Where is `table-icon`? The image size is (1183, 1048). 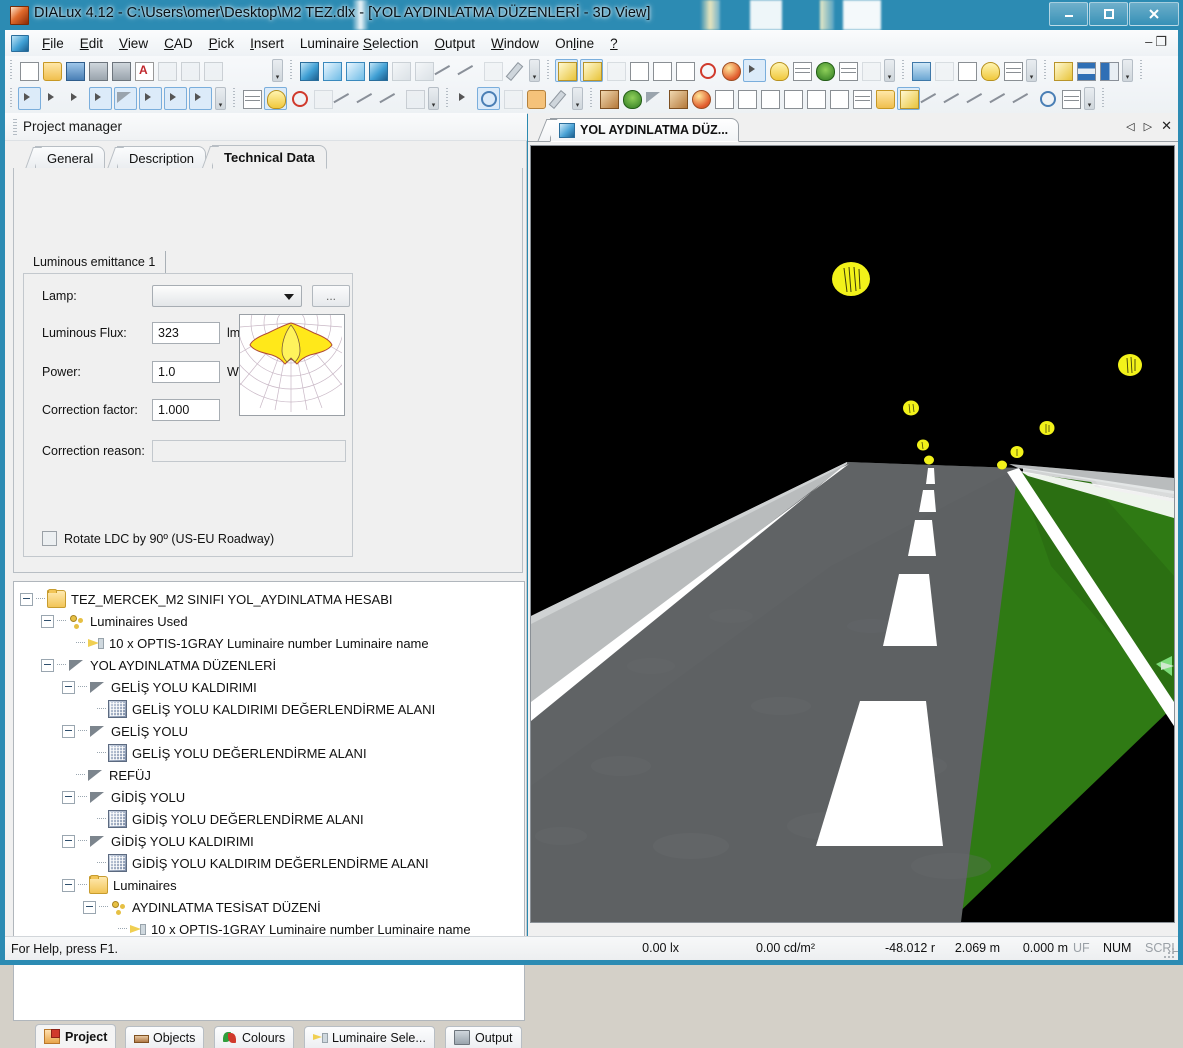 table-icon is located at coordinates (1070, 98).